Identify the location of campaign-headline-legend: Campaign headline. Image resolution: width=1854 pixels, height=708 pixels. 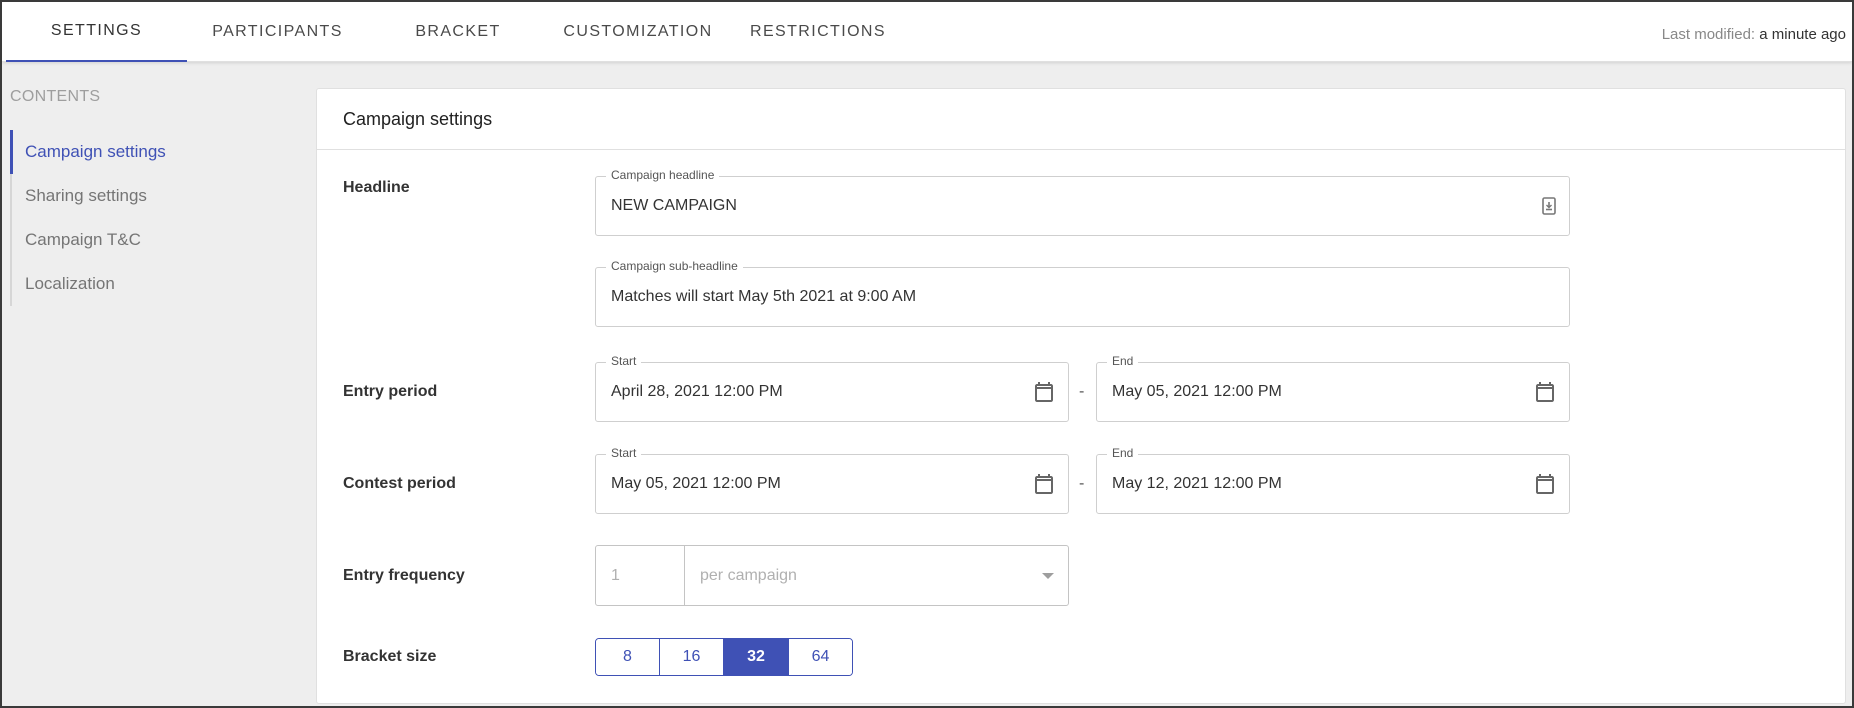
(663, 175).